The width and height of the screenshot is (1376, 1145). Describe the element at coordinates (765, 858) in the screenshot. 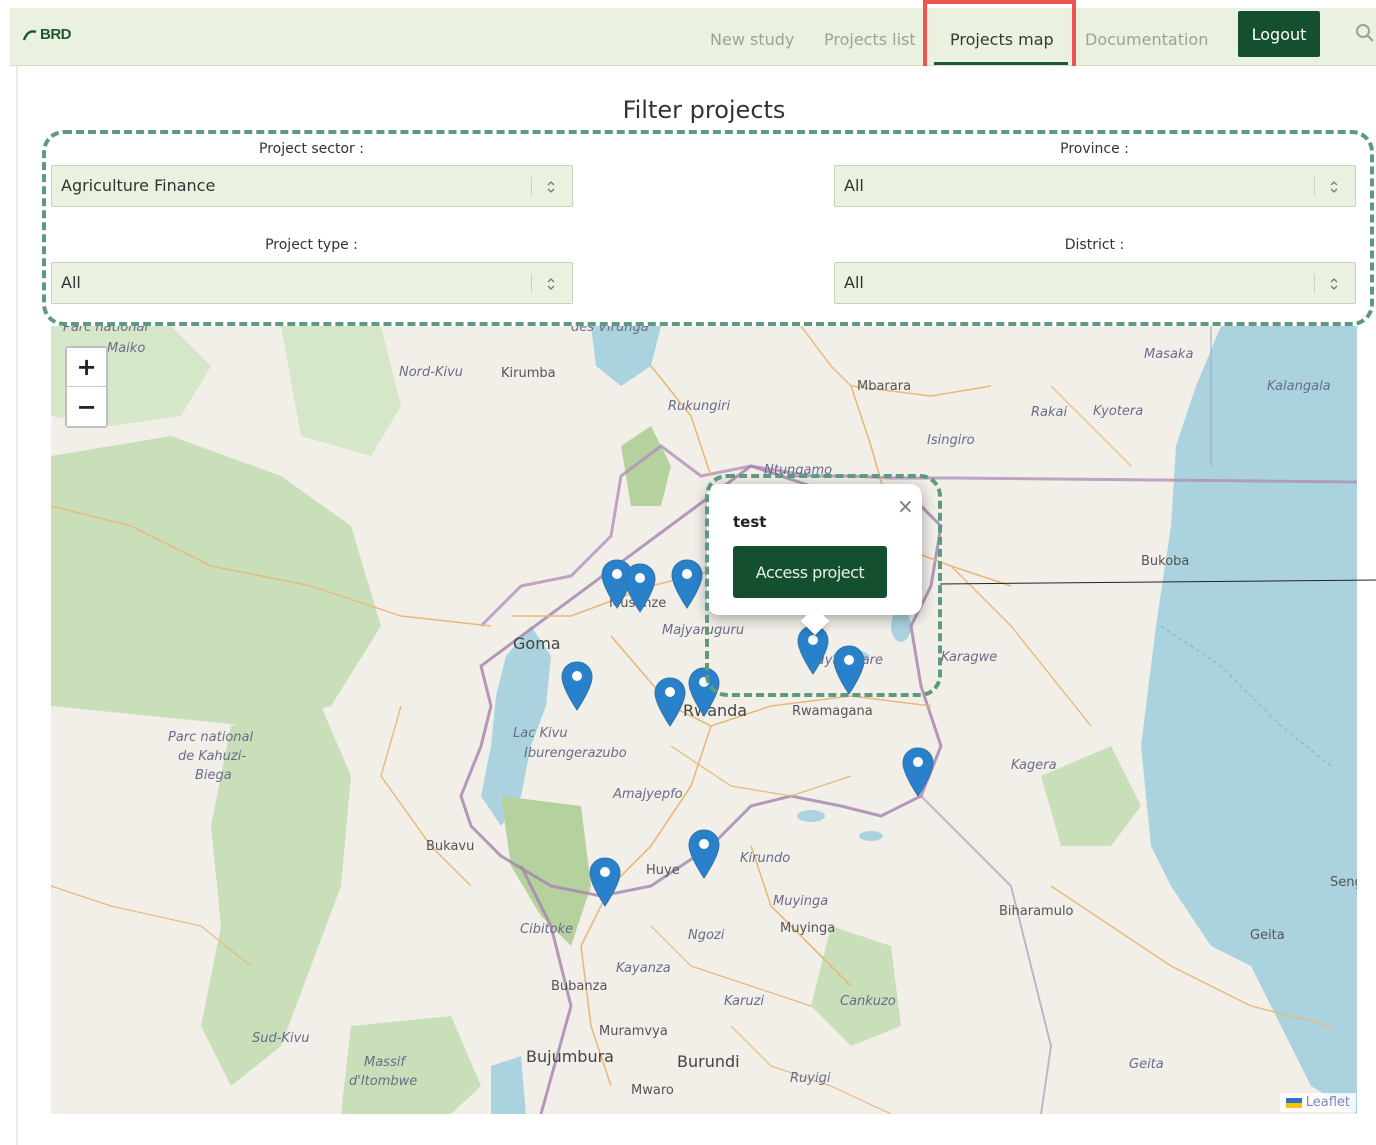

I see `map-label: Kirundo` at that location.